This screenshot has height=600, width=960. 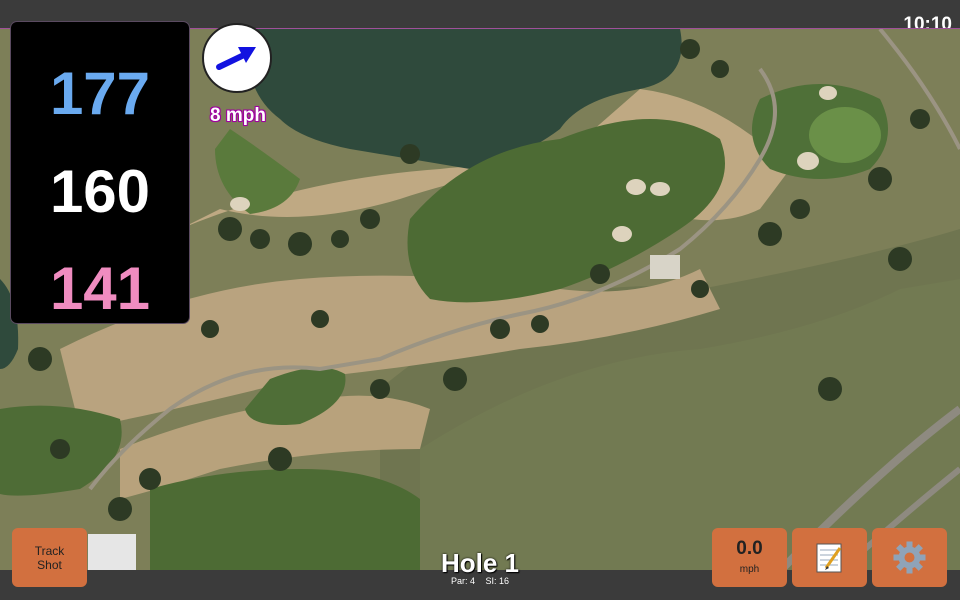 What do you see at coordinates (497, 581) in the screenshot?
I see `stroke-index-label: SI: 16` at bounding box center [497, 581].